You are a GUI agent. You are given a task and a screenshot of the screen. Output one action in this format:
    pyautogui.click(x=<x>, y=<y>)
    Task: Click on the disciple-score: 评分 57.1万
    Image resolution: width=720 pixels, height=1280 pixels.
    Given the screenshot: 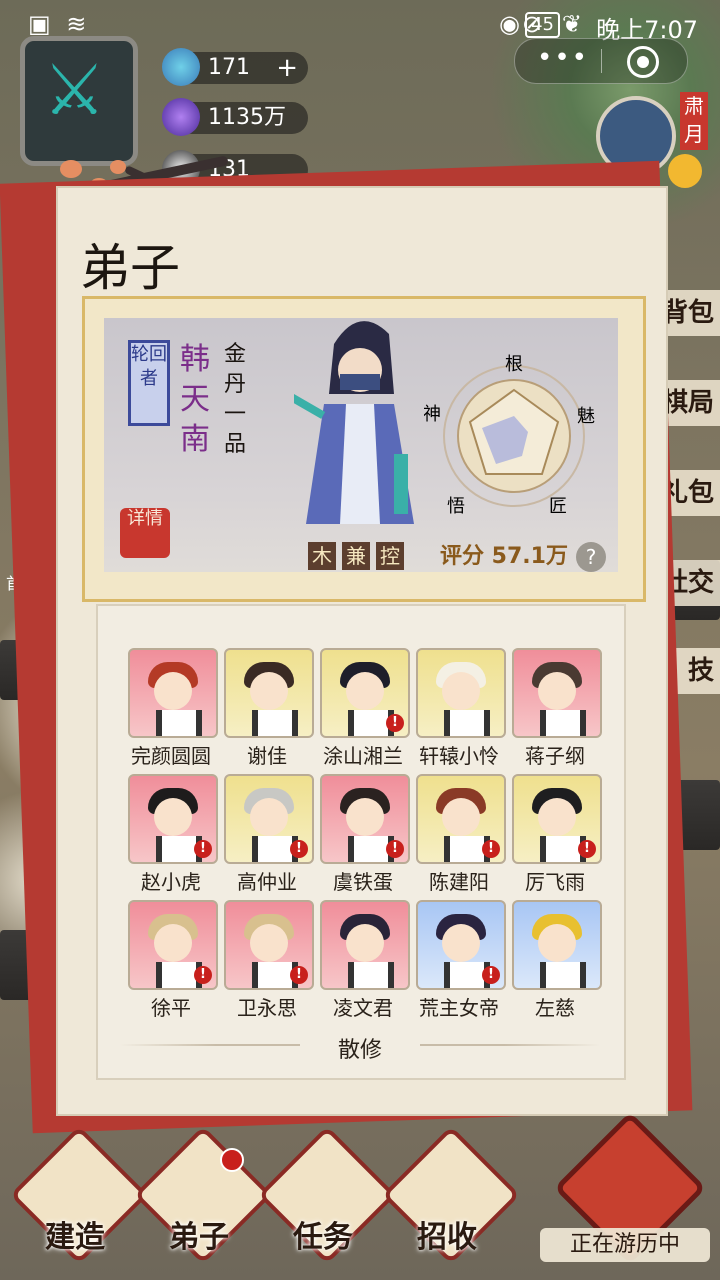 What is the action you would take?
    pyautogui.click(x=504, y=556)
    